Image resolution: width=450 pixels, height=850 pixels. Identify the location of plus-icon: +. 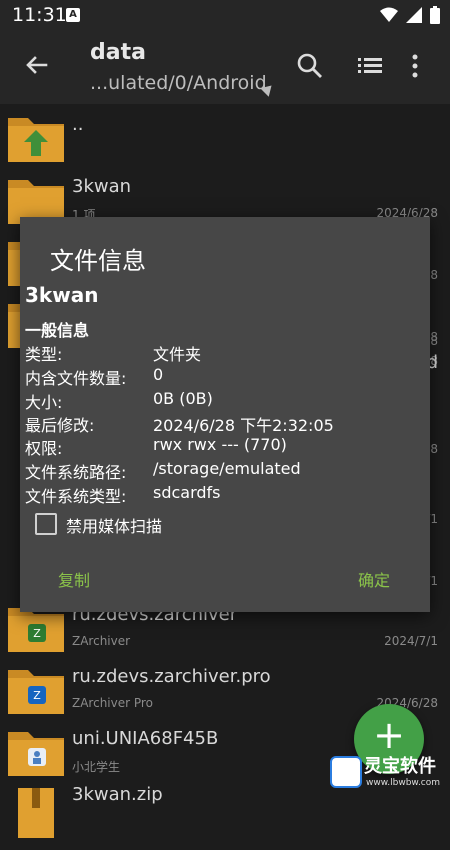
(389, 735).